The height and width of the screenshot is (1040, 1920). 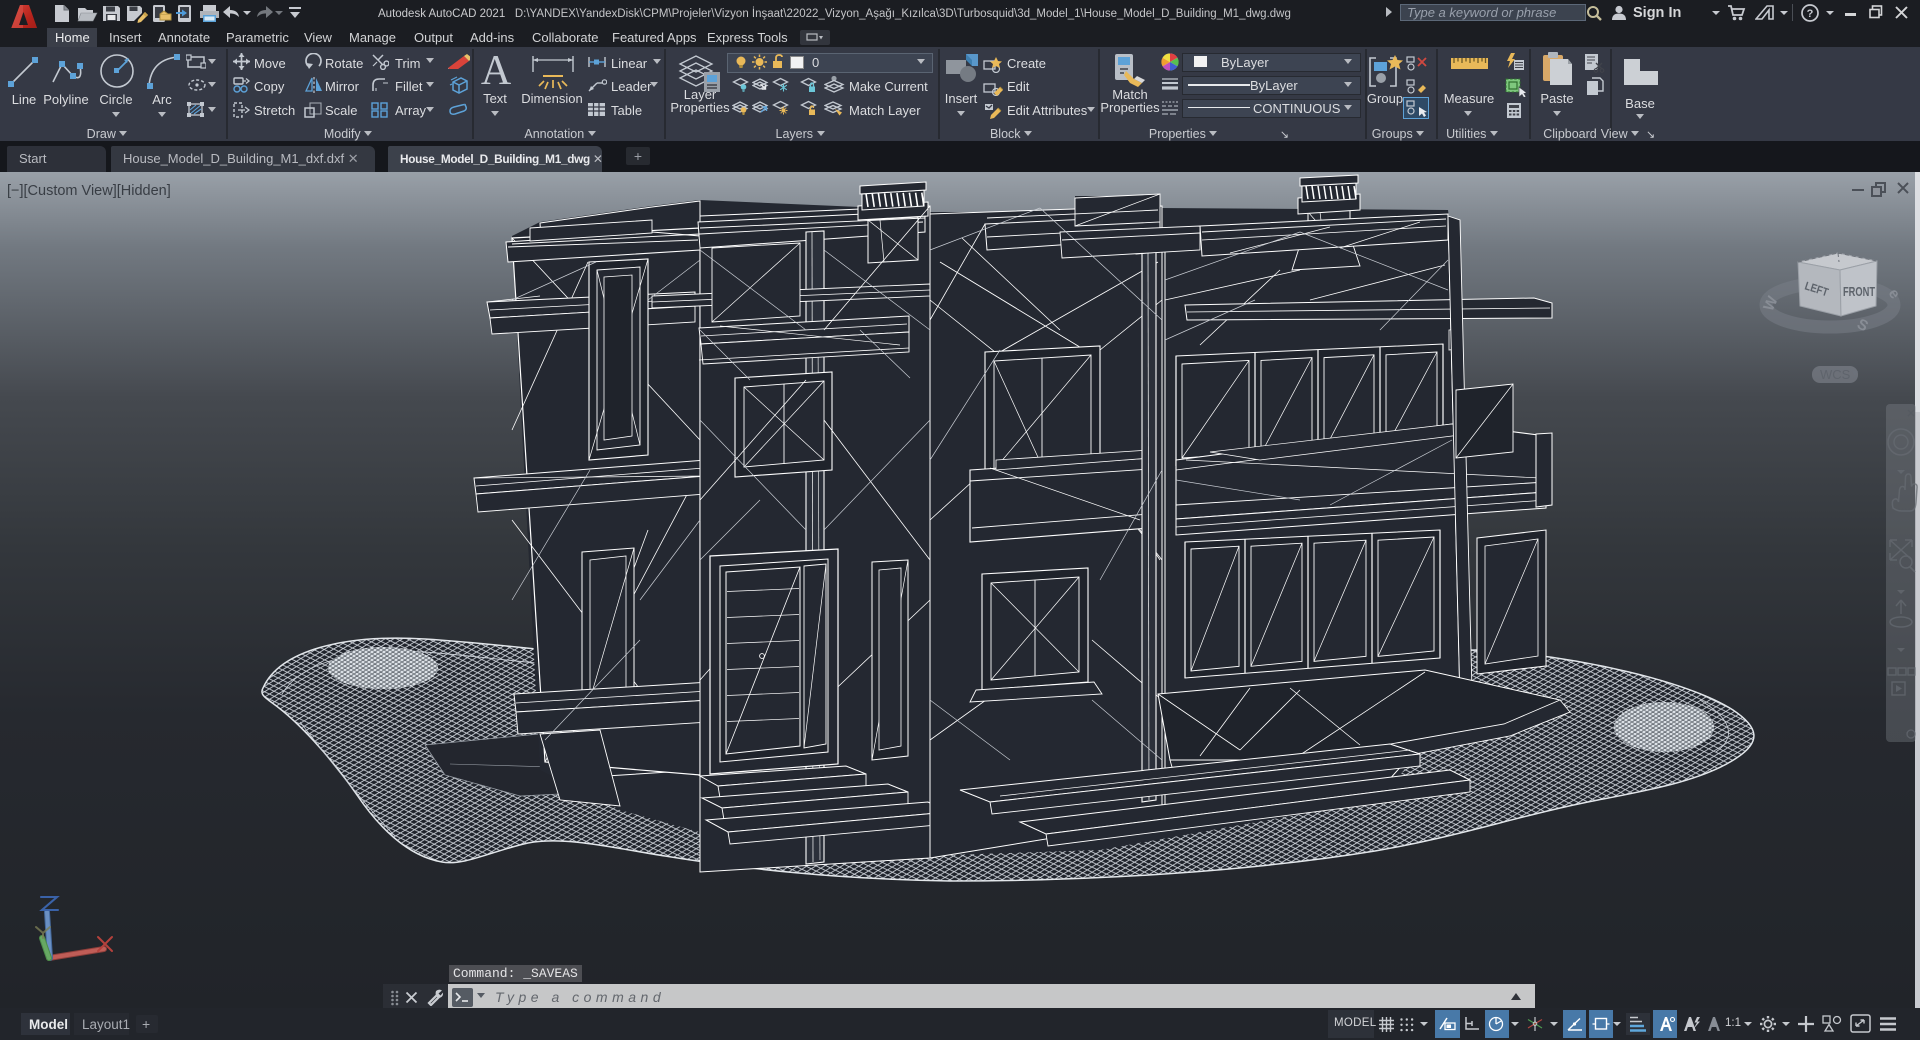 I want to click on svg-text: A, so click(x=496, y=71).